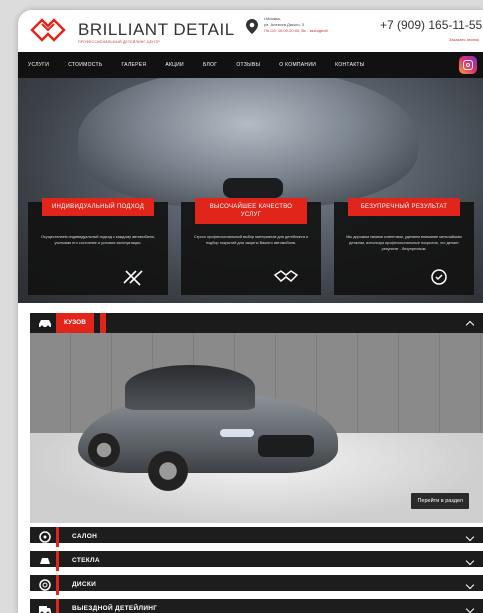 The width and height of the screenshot is (483, 613). What do you see at coordinates (45, 324) in the screenshot?
I see `car-body-icon` at bounding box center [45, 324].